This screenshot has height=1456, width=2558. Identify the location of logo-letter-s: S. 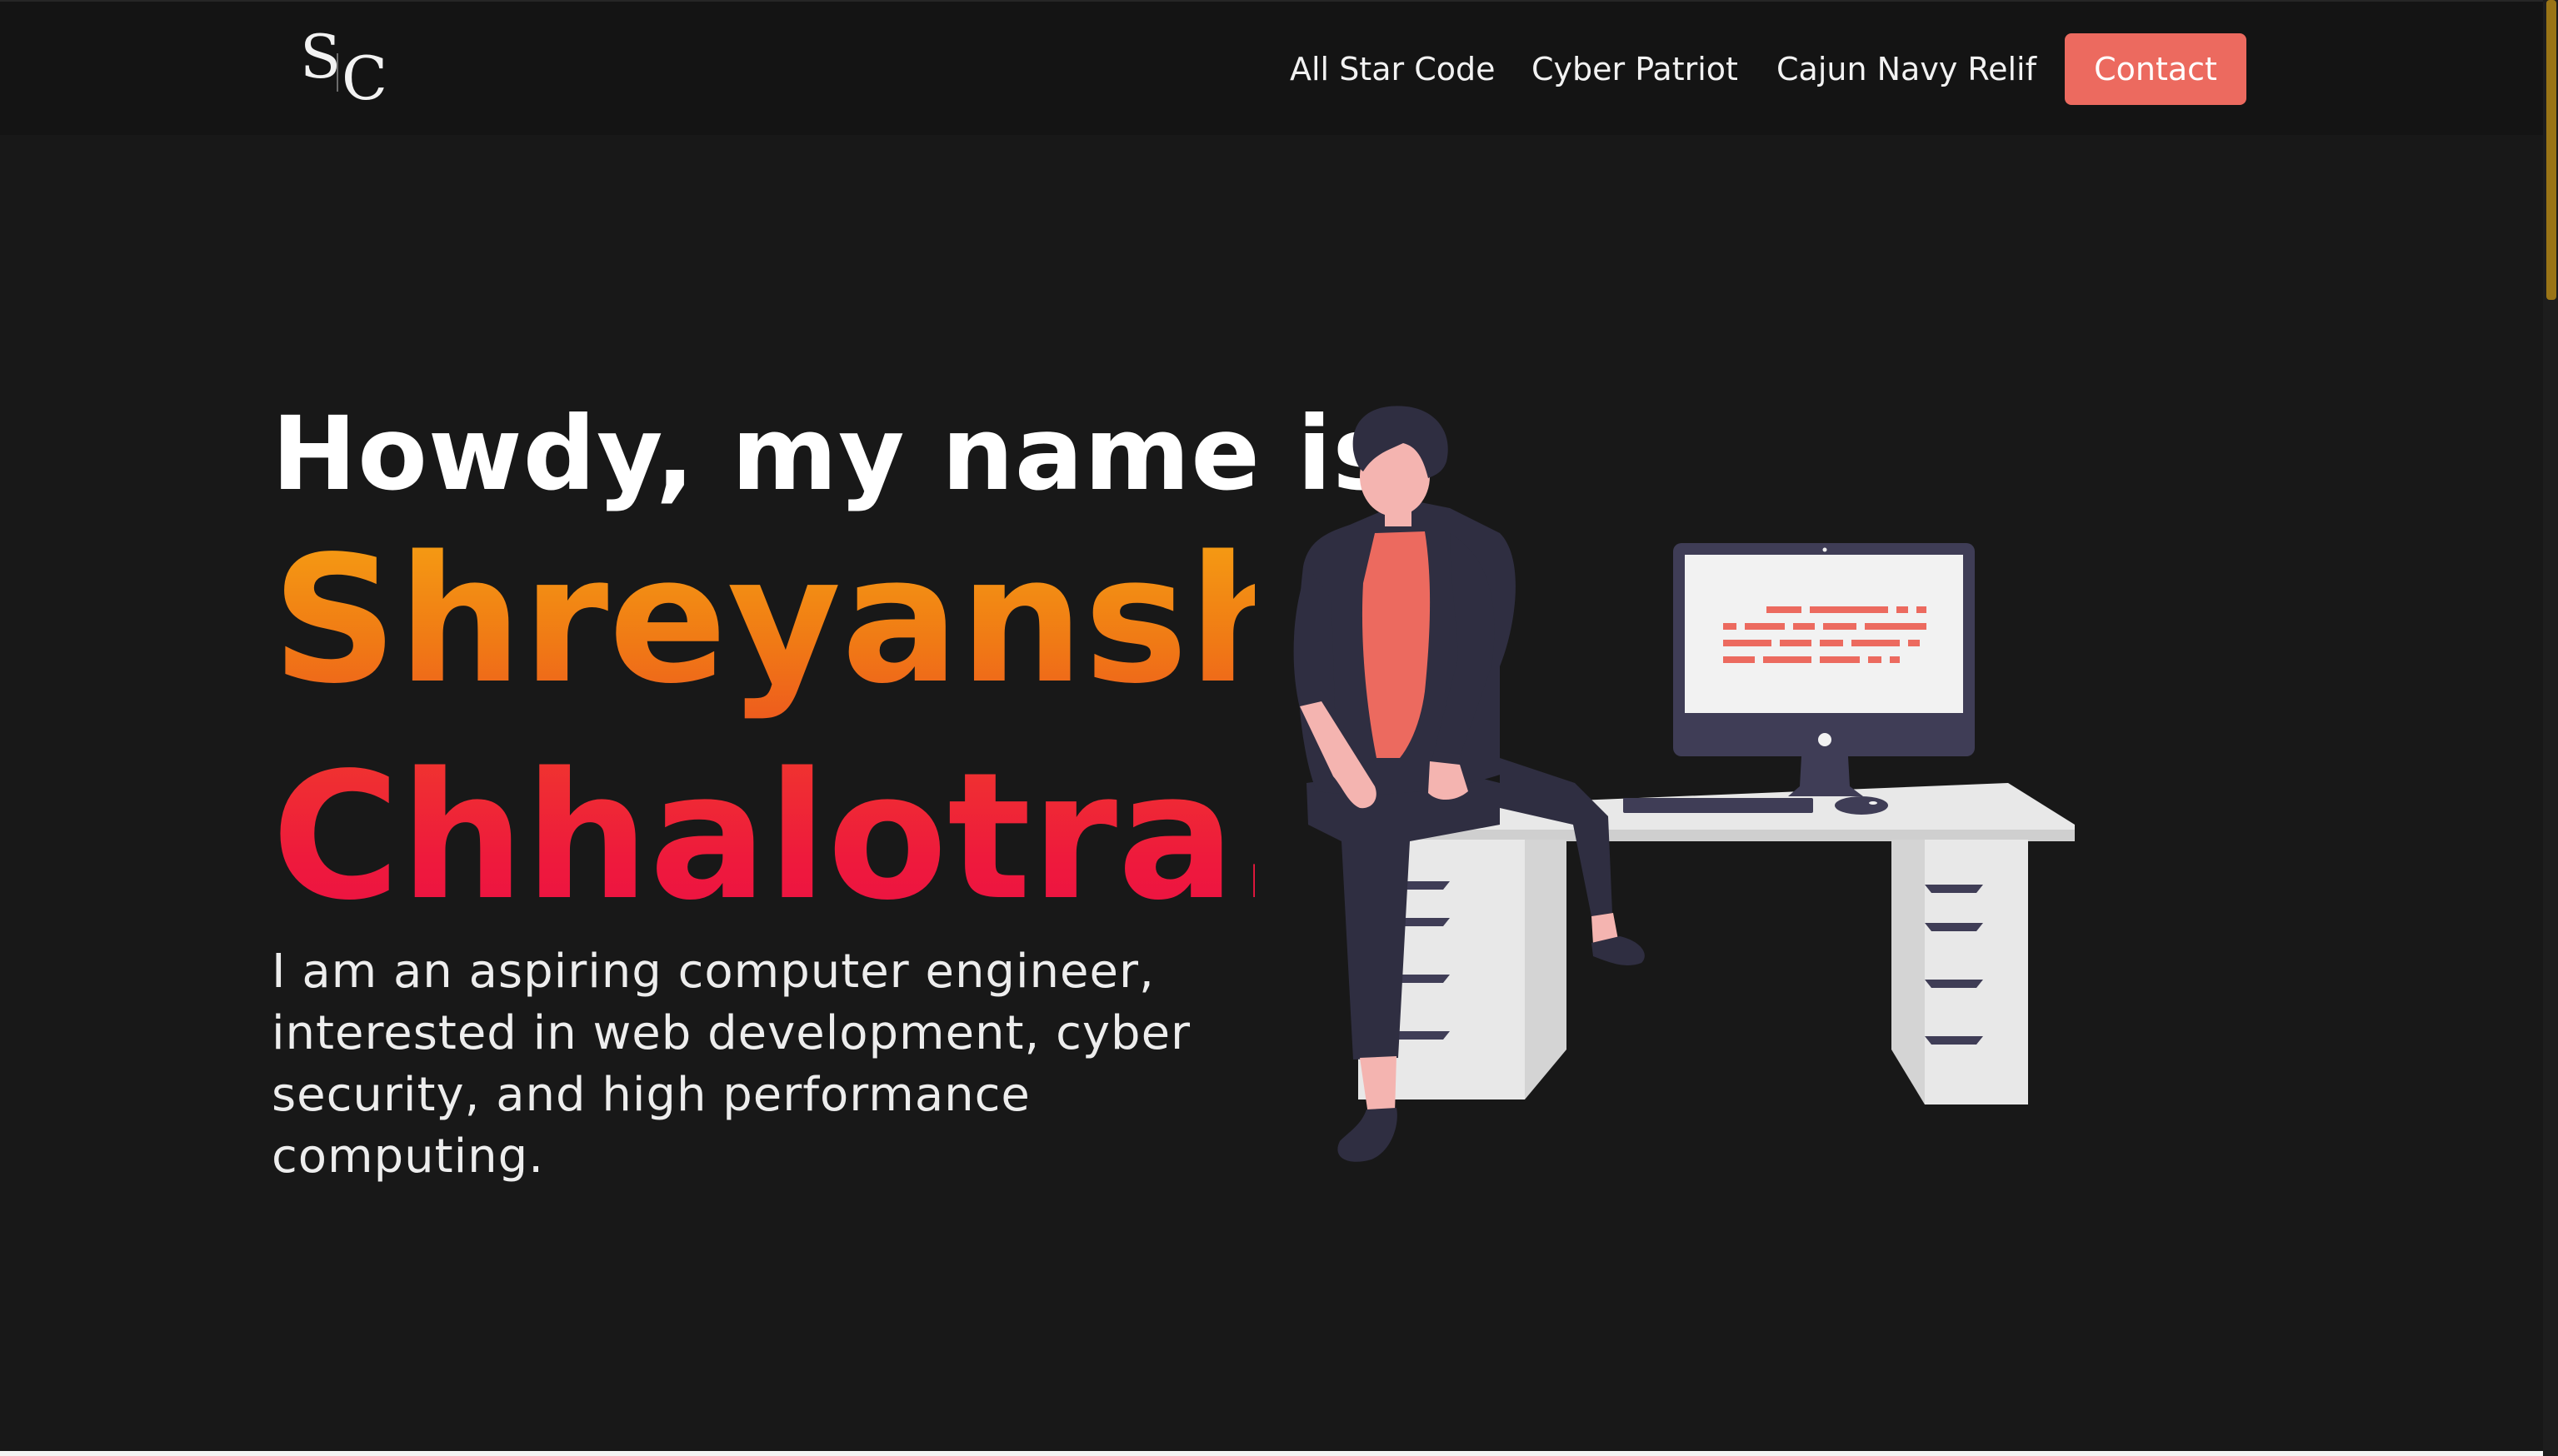
(321, 57).